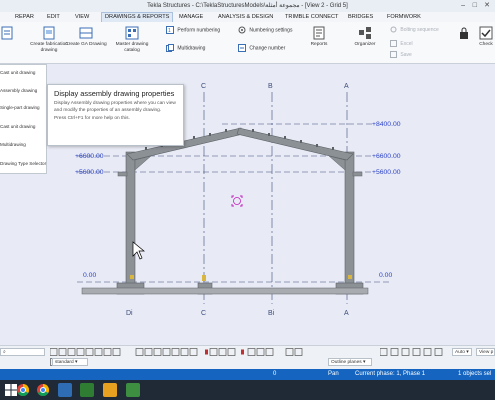 The height and width of the screenshot is (400, 495). What do you see at coordinates (86, 33) in the screenshot?
I see `ga-drawing-icon` at bounding box center [86, 33].